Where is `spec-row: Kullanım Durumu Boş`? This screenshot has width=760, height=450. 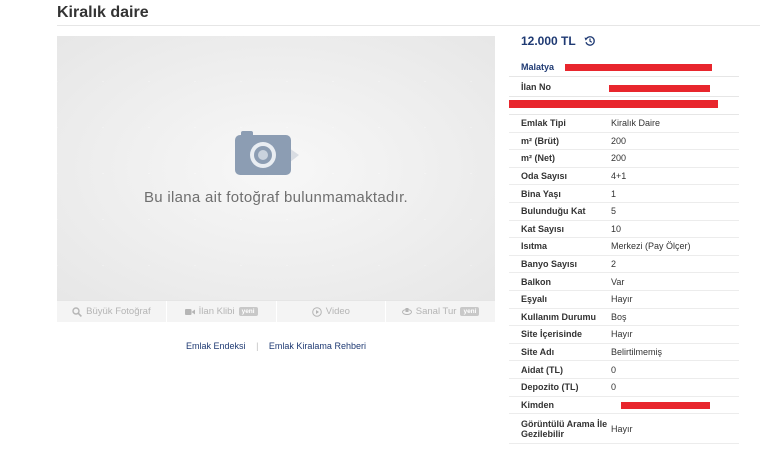
spec-row: Kullanım Durumu Boş is located at coordinates (624, 318).